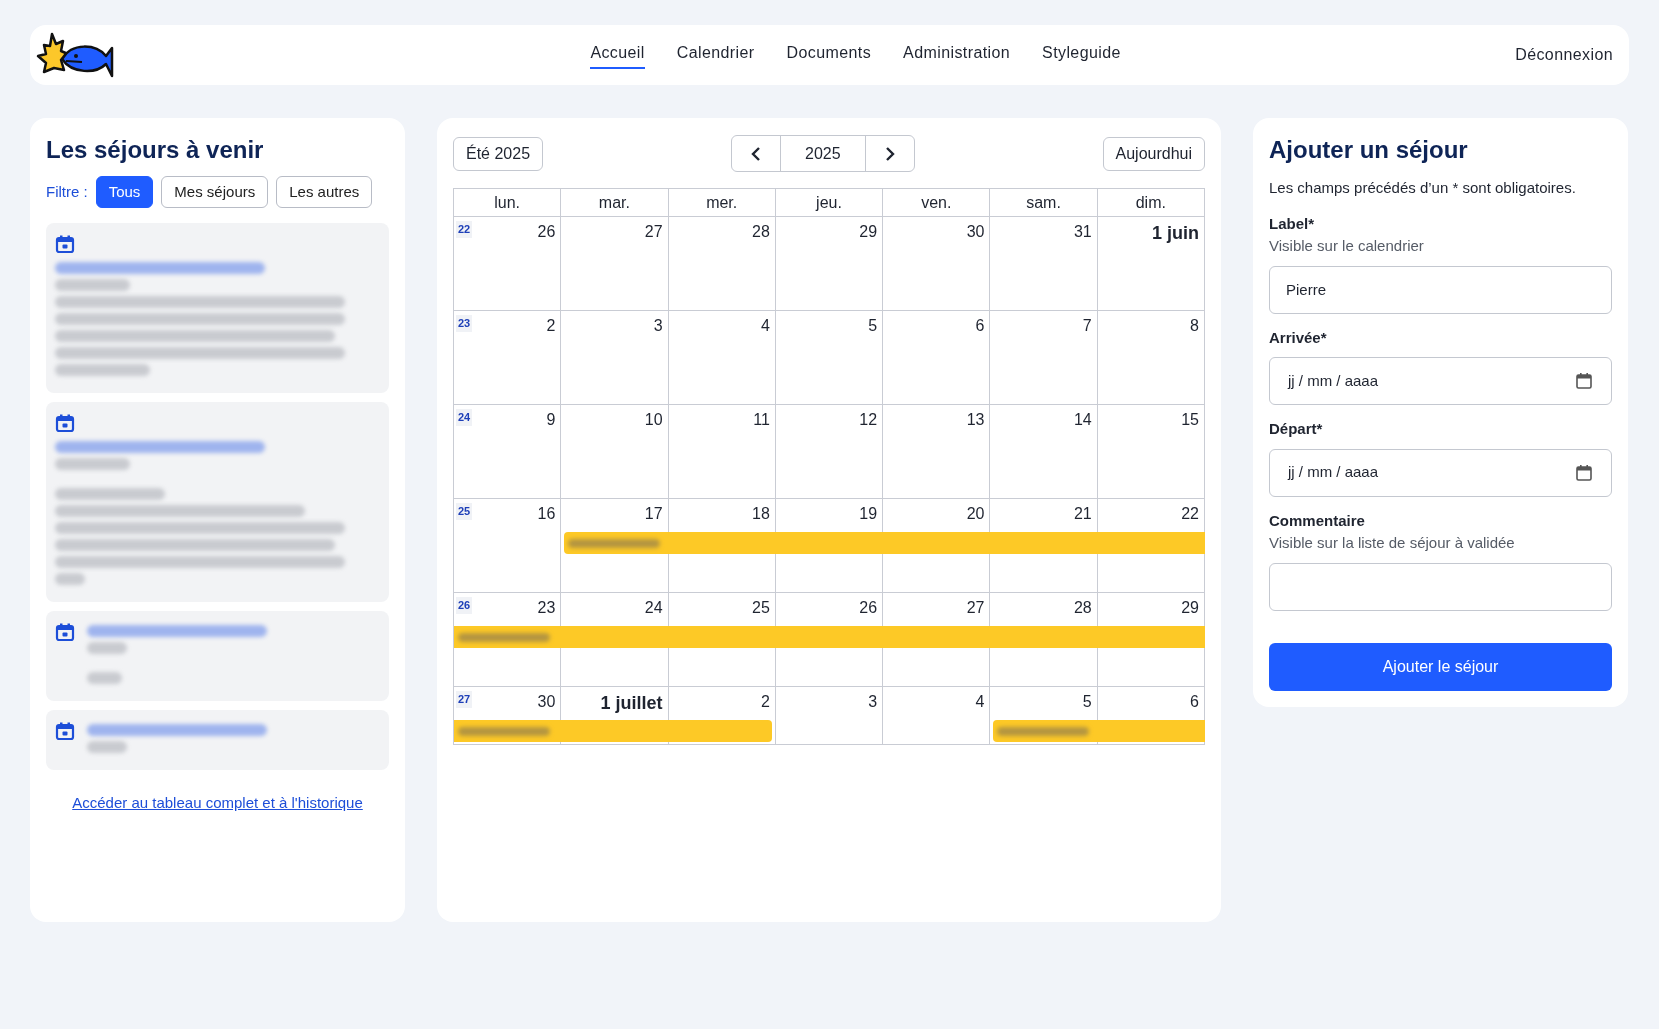  Describe the element at coordinates (761, 513) in the screenshot. I see `day-number: 18` at that location.